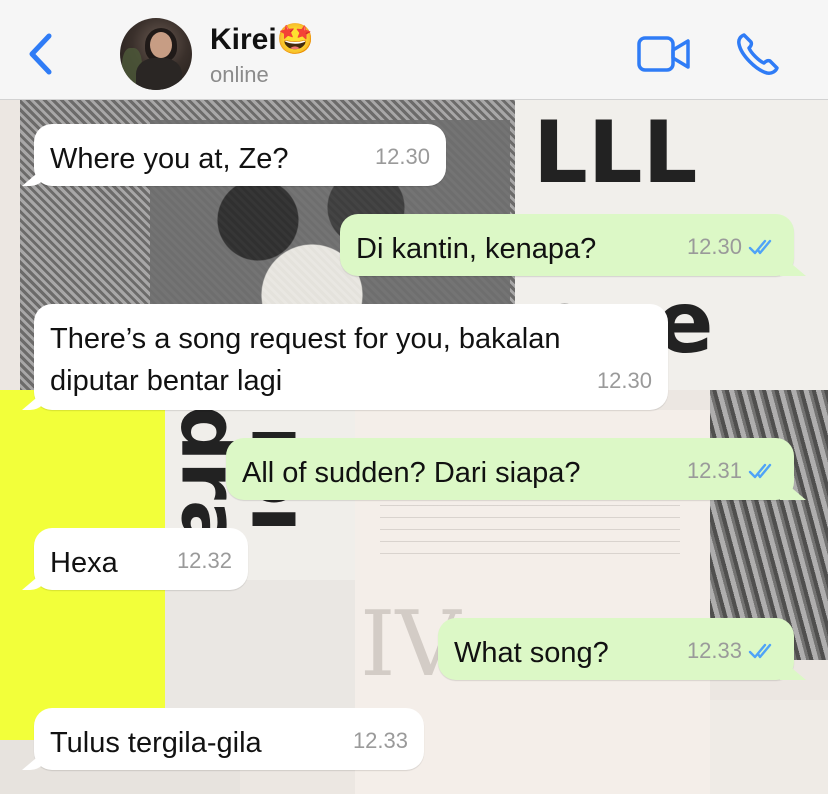 This screenshot has width=828, height=794. What do you see at coordinates (510, 469) in the screenshot?
I see `message-bubble-outgoing: All of sudden? Dari siapa? 12.31` at bounding box center [510, 469].